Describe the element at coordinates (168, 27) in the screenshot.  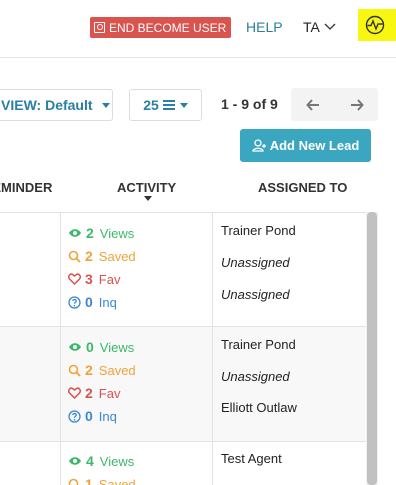
I see `end-become-user-label: END BECOME USER` at that location.